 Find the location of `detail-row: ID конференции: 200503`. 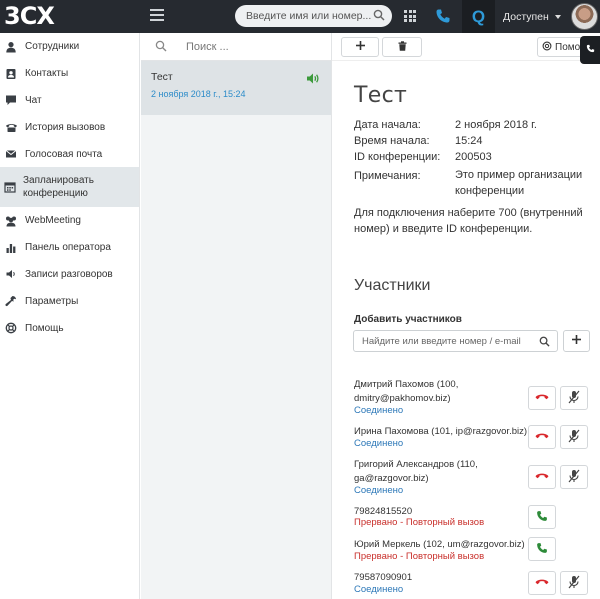

detail-row: ID конференции: 200503 is located at coordinates (474, 157).